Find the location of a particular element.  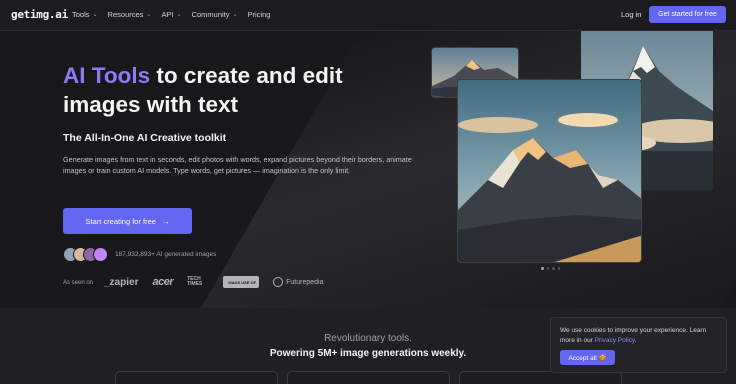

nav-item-api: API ⌄ is located at coordinates (171, 14).